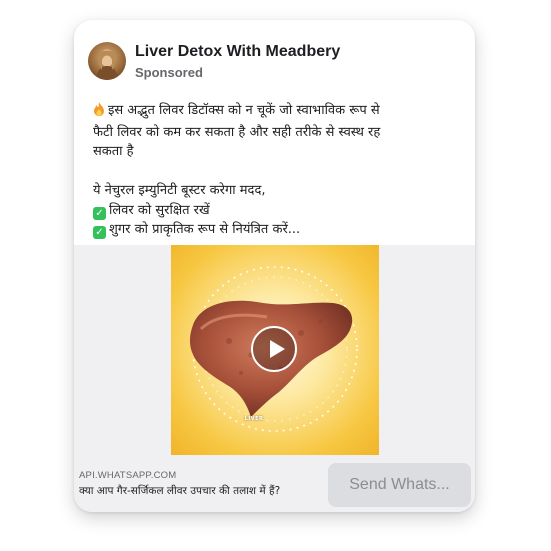  I want to click on video-player: LIVER, so click(275, 350).